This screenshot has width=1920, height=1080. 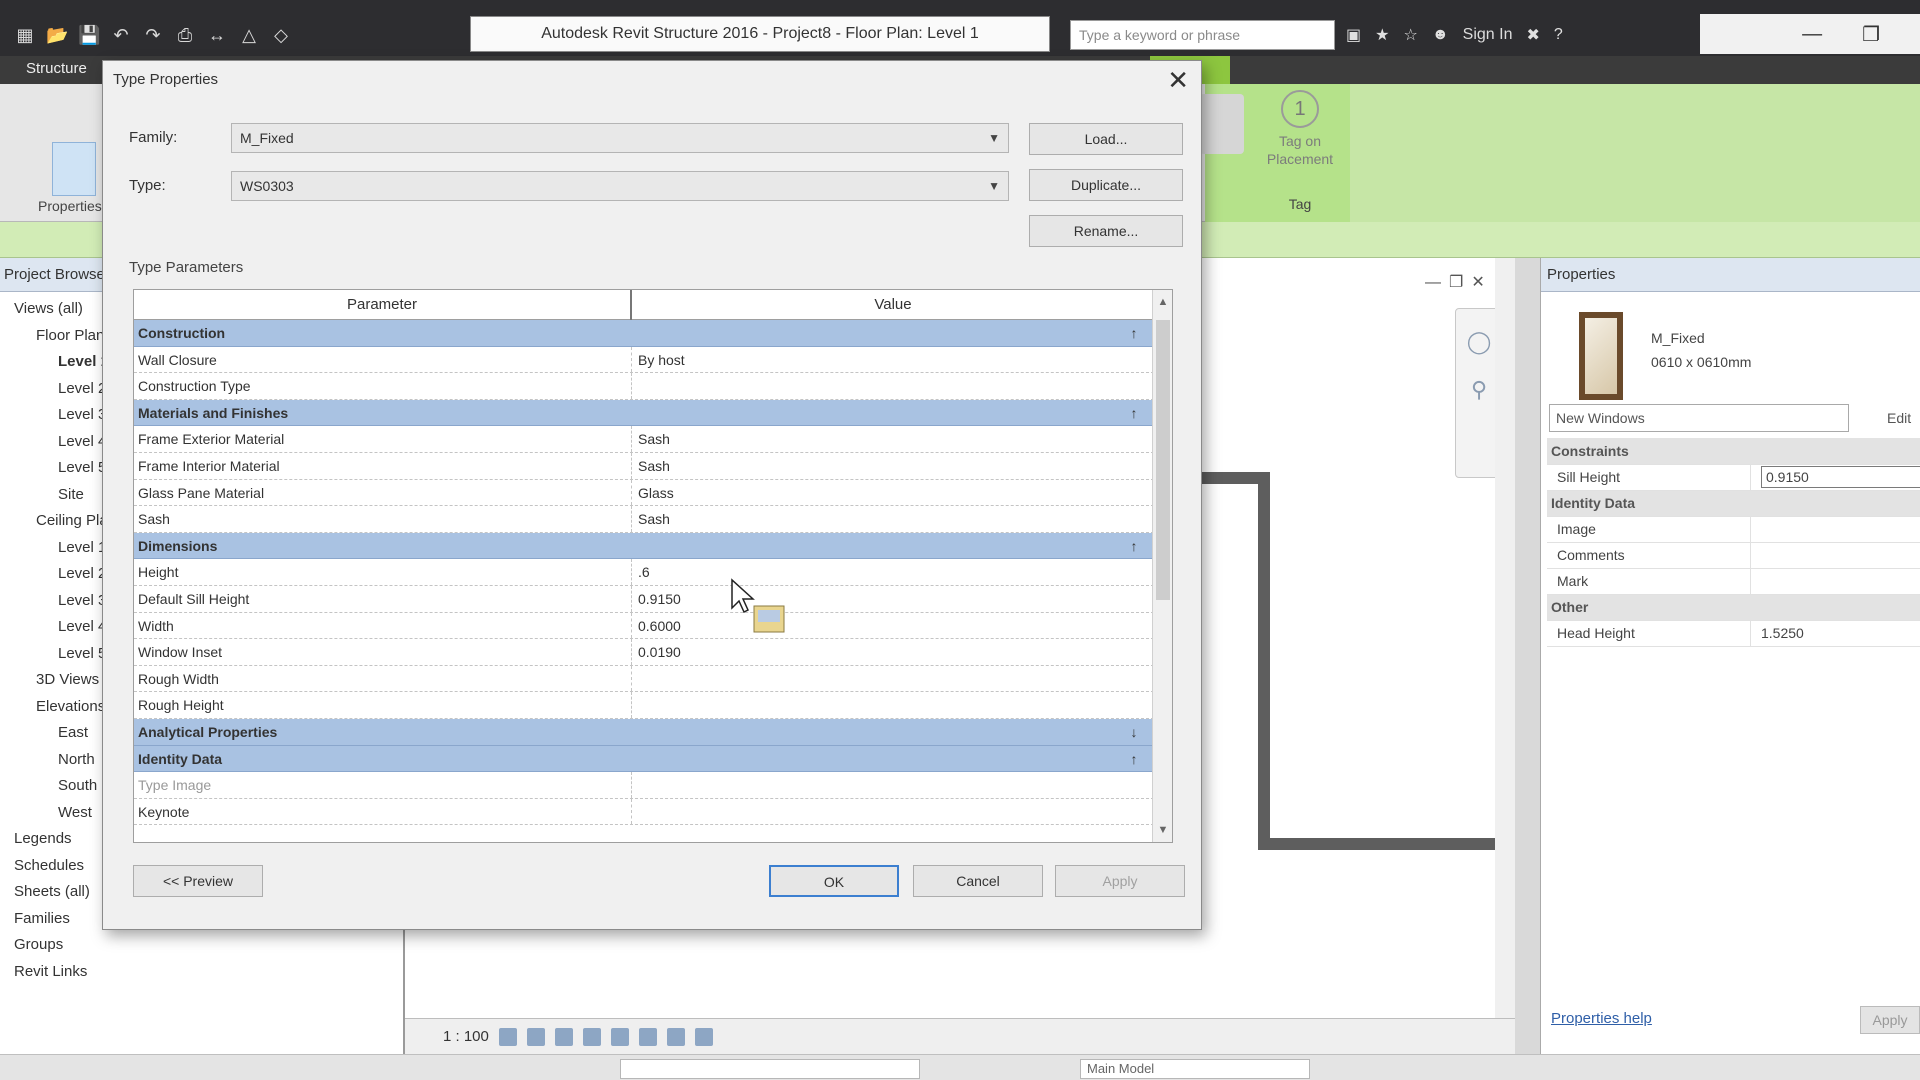 What do you see at coordinates (1134, 732) in the screenshot?
I see `group-toggle-icon: ↓` at bounding box center [1134, 732].